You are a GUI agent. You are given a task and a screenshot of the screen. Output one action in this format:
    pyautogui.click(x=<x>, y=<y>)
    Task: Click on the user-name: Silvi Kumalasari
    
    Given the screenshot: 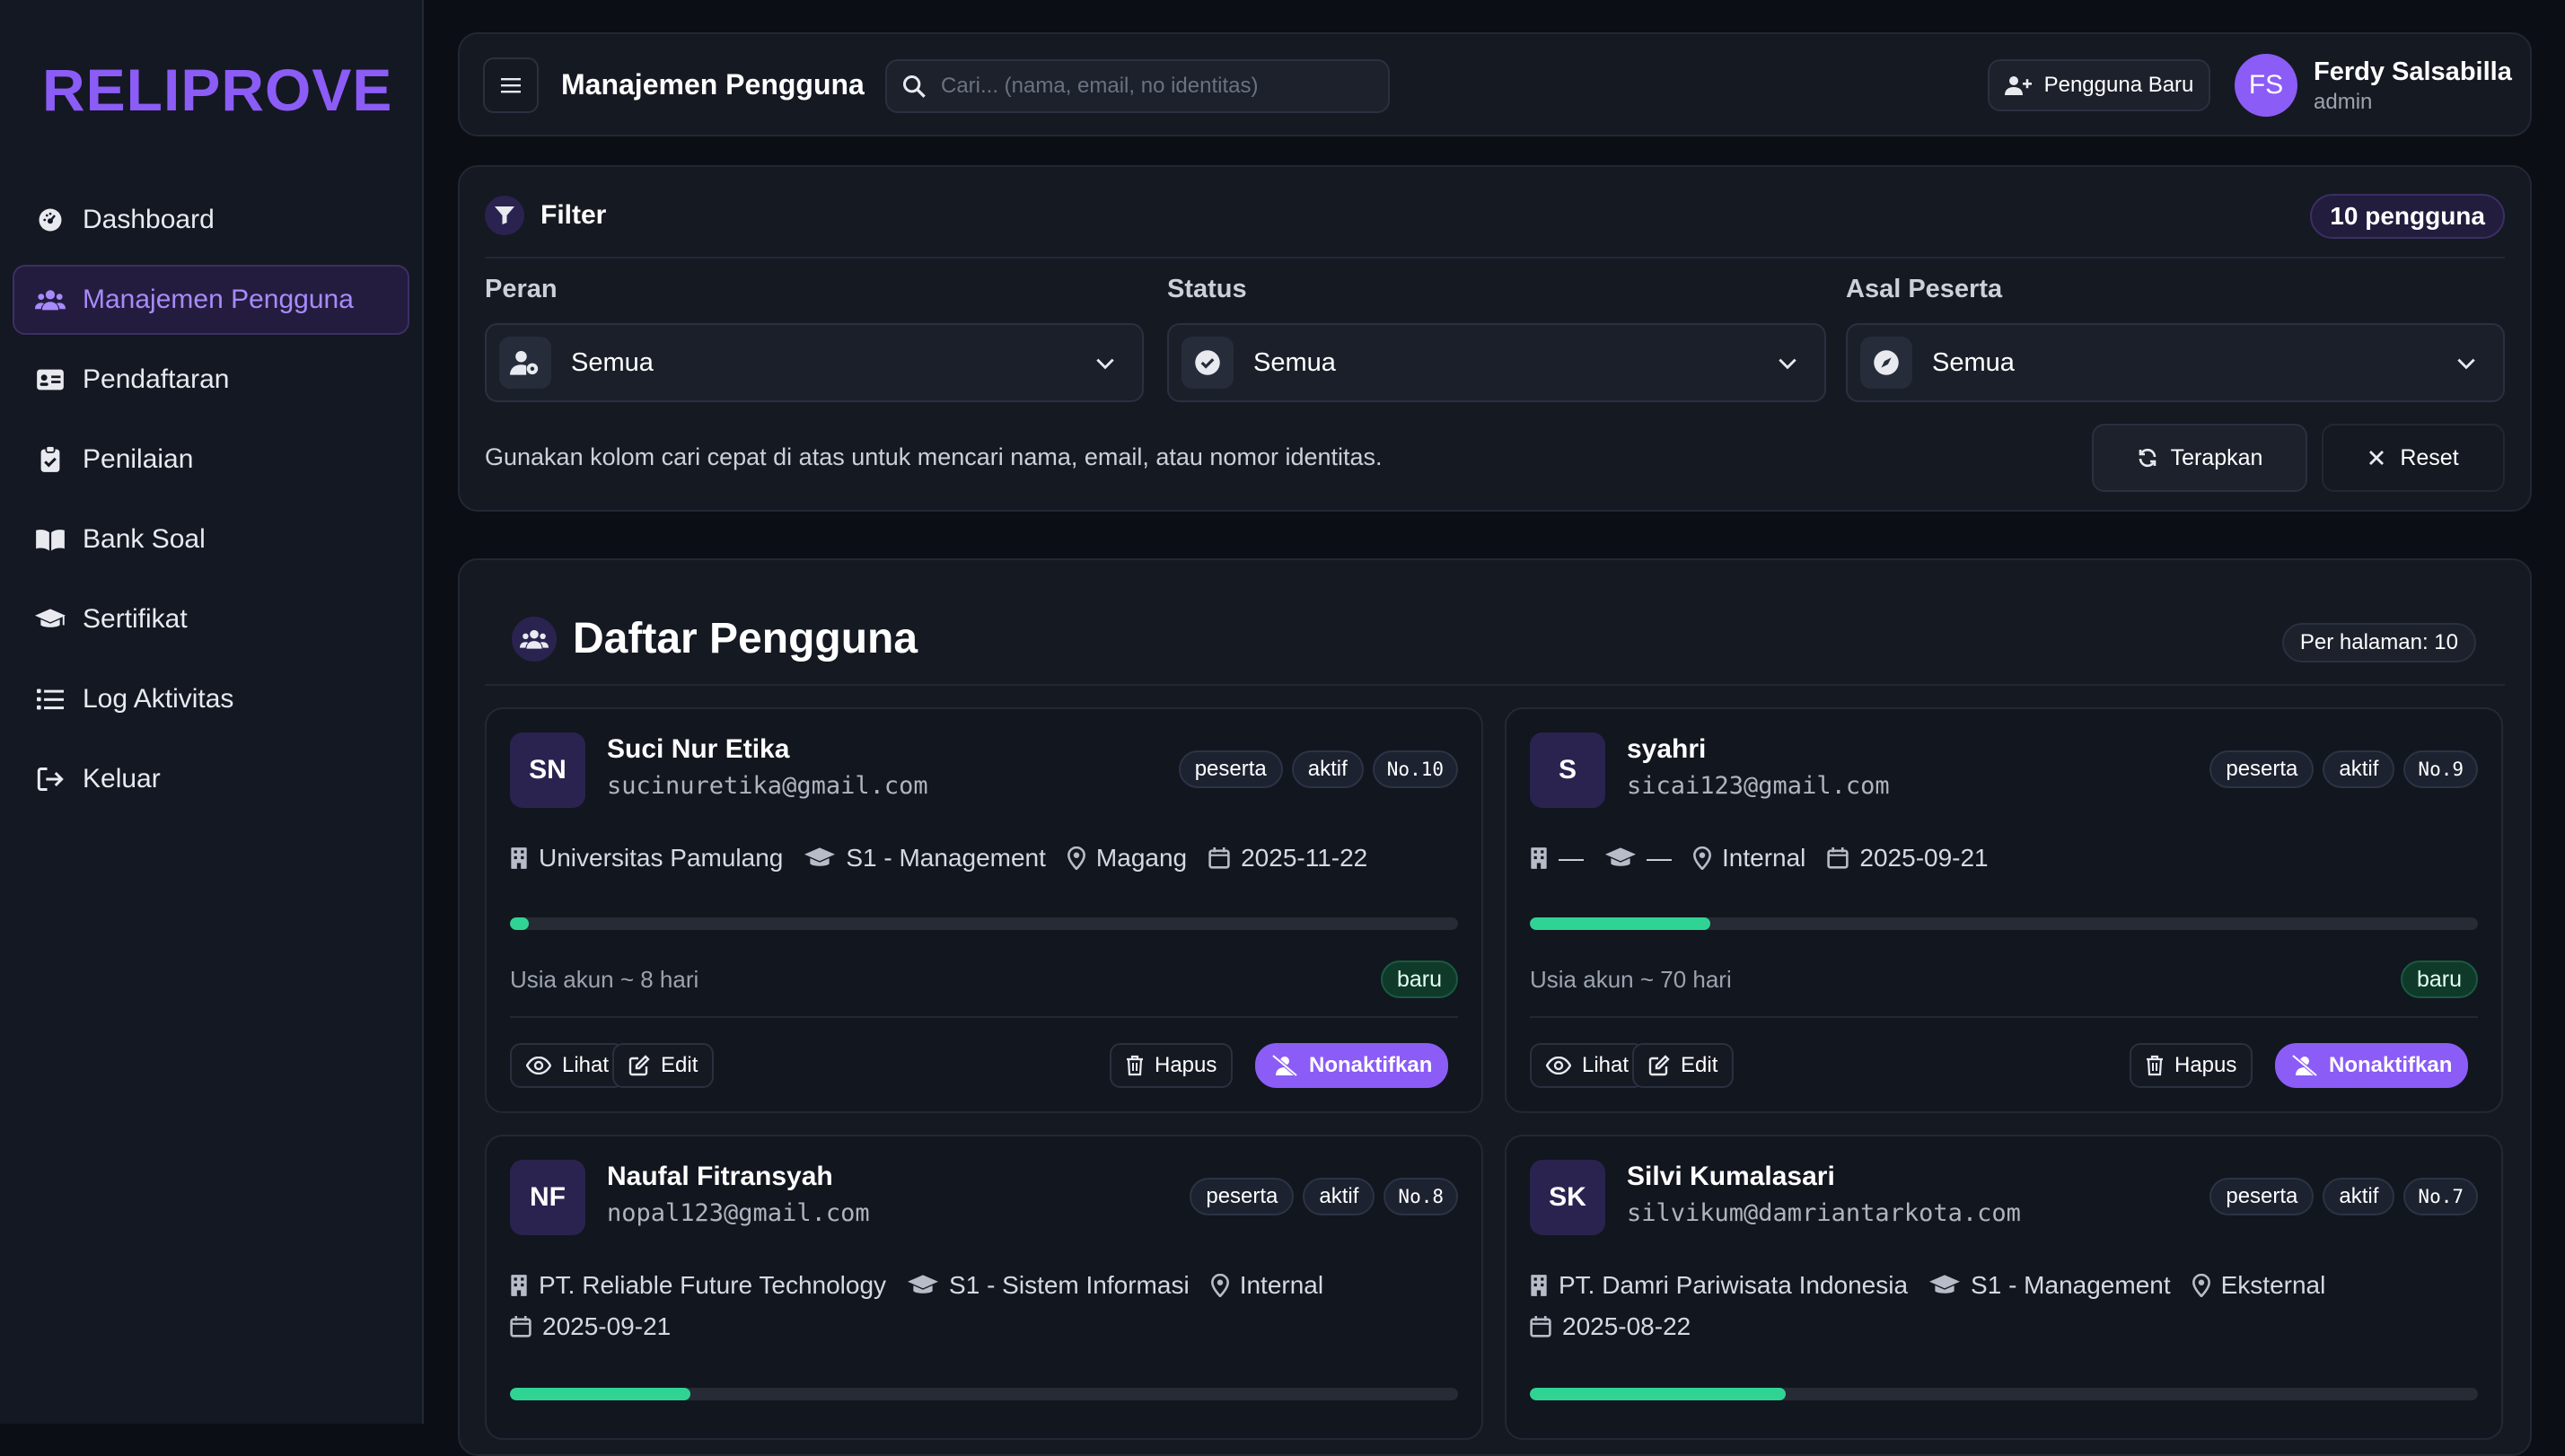 What is the action you would take?
    pyautogui.click(x=1731, y=1176)
    